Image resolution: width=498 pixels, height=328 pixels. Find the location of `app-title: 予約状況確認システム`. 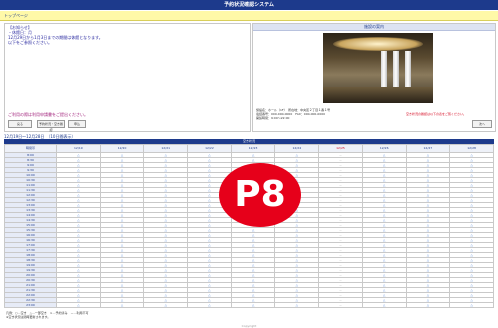

app-title: 予約状況確認システム is located at coordinates (249, 5).